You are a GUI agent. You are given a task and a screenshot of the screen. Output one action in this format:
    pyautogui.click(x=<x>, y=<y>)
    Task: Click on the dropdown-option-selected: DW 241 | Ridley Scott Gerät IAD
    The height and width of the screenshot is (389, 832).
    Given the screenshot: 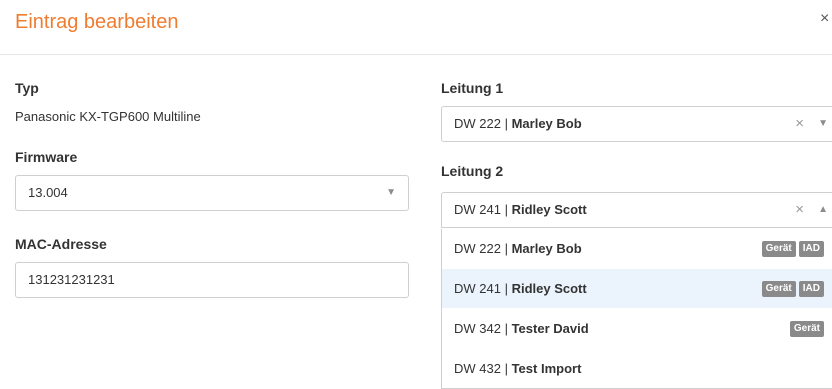 What is the action you would take?
    pyautogui.click(x=637, y=288)
    